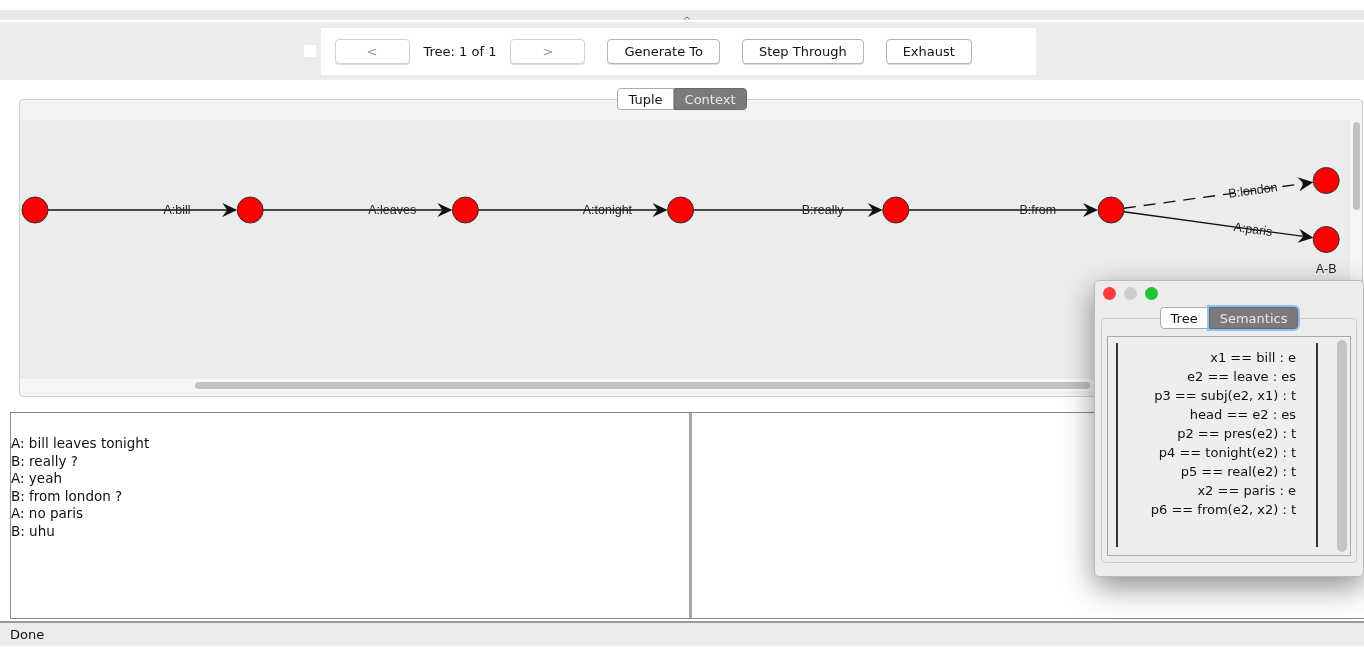  I want to click on dialogue-line: A: no paris, so click(48, 514).